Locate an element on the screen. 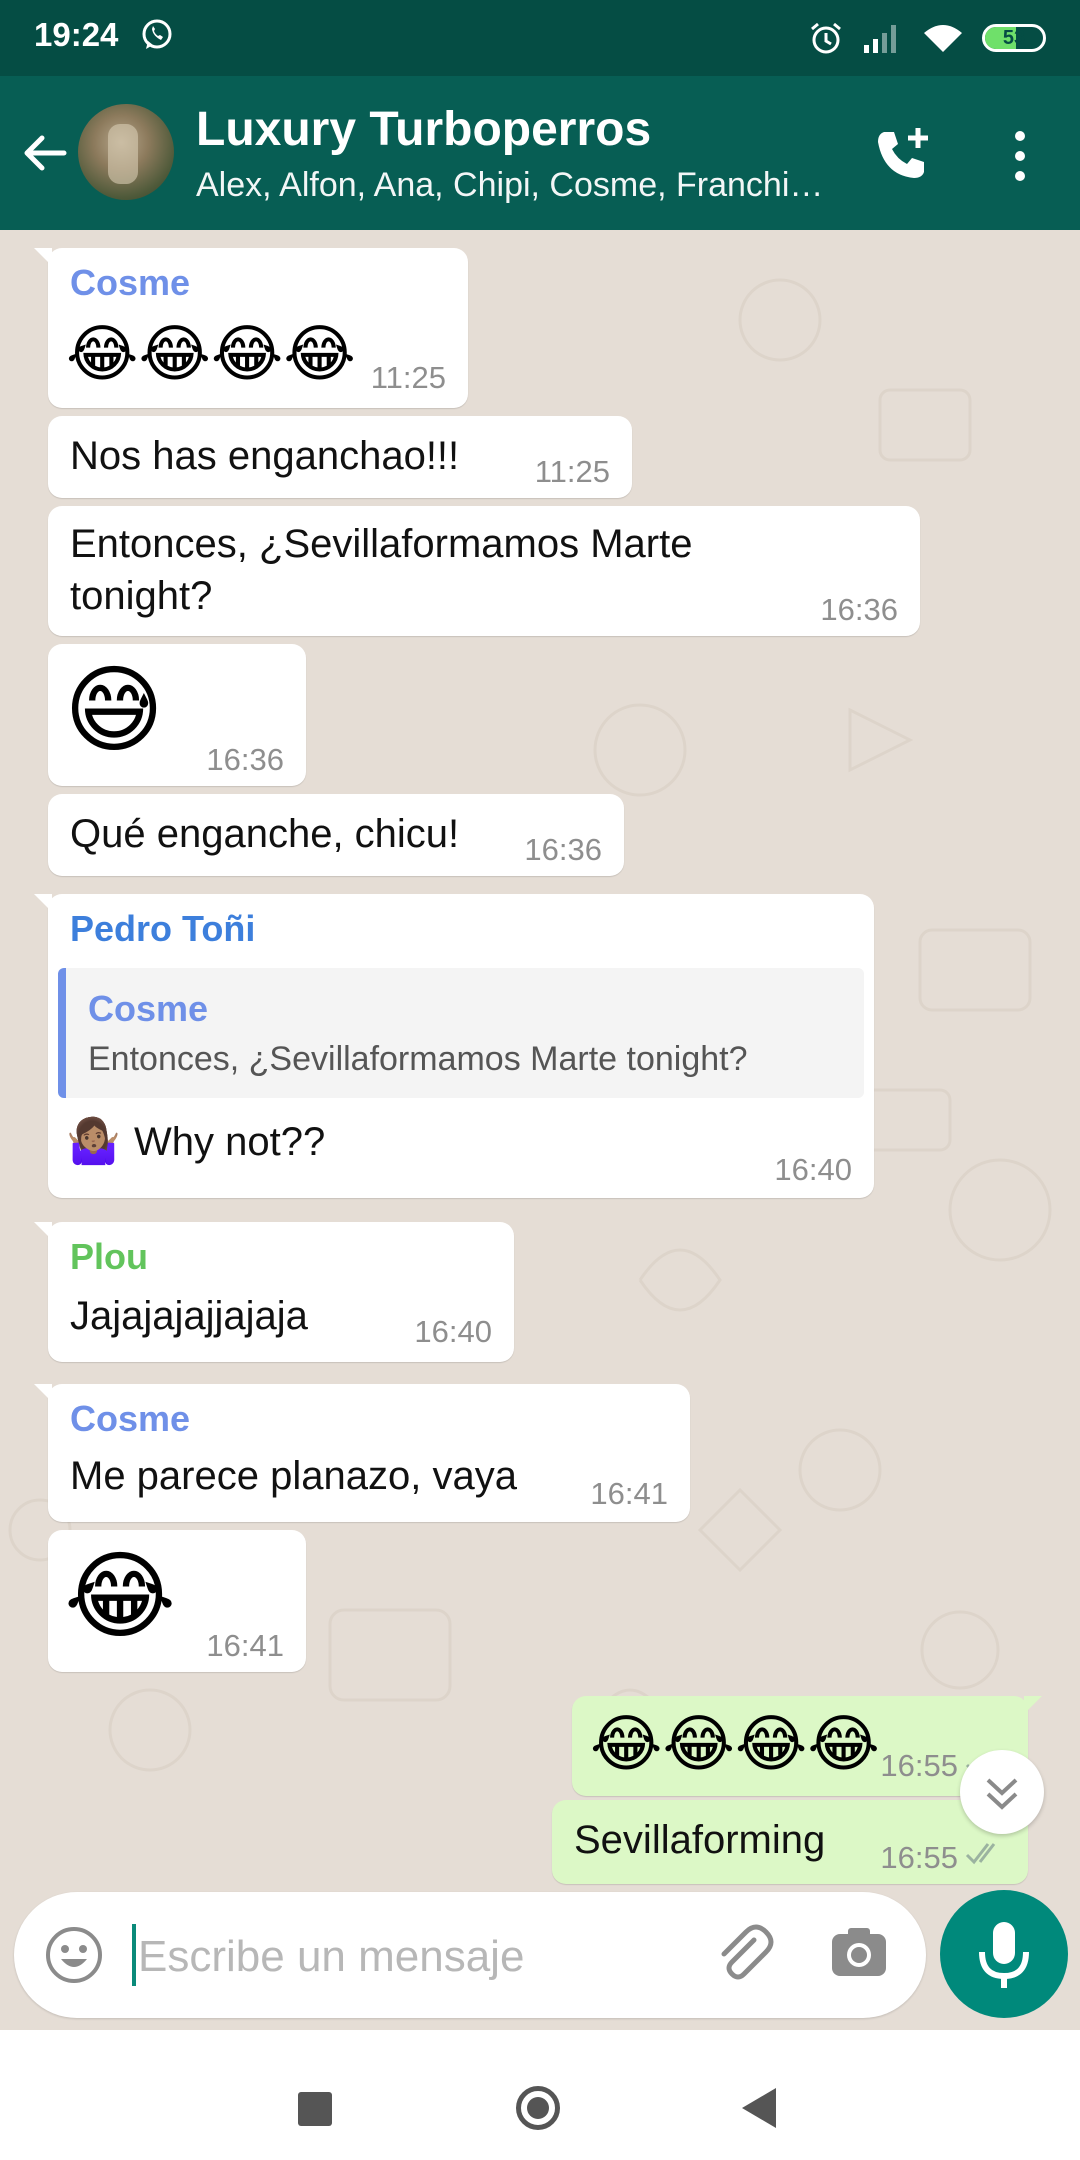 This screenshot has height=2160, width=1080. message-emoji: 😅 is located at coordinates (114, 710).